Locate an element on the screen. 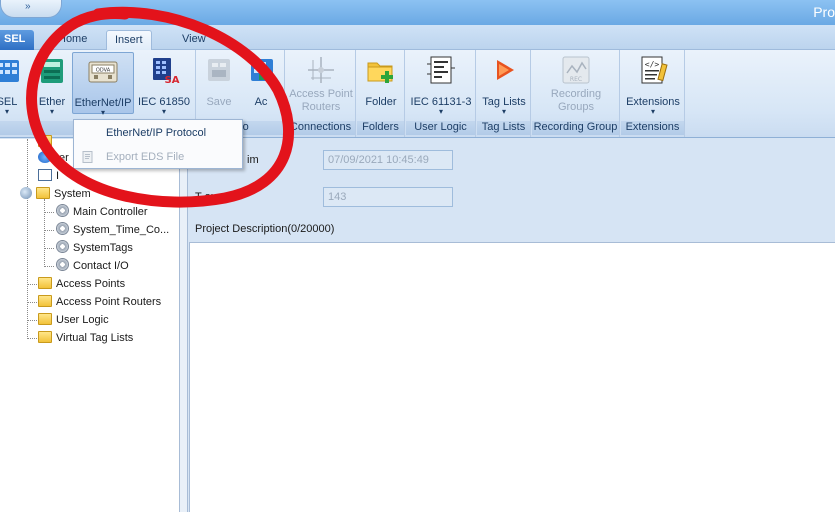 This screenshot has height=512, width=835. expander-icon is located at coordinates (26, 193).